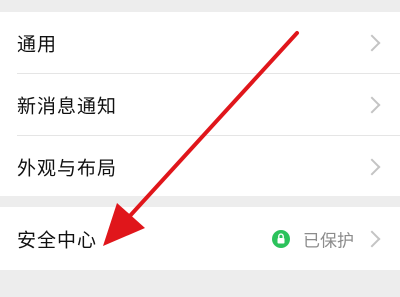 The width and height of the screenshot is (400, 297). What do you see at coordinates (57, 240) in the screenshot?
I see `settings-item-label: 安全中心` at bounding box center [57, 240].